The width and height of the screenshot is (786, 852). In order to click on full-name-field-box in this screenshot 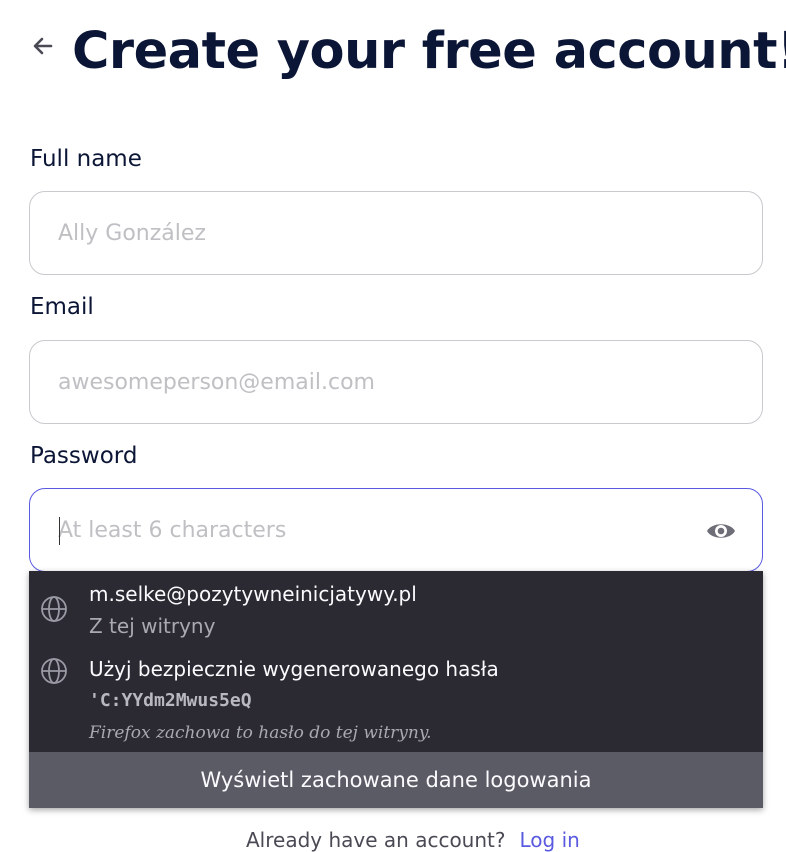, I will do `click(396, 233)`.